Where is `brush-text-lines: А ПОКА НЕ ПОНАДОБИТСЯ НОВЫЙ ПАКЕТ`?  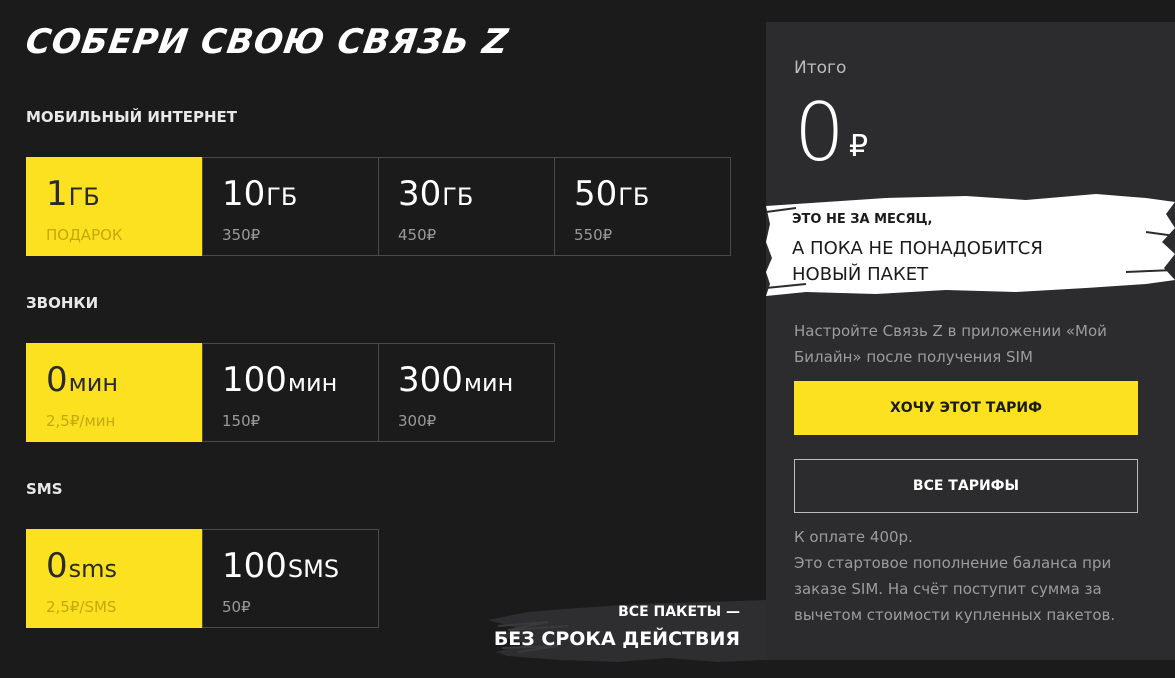 brush-text-lines: А ПОКА НЕ ПОНАДОБИТСЯ НОВЫЙ ПАКЕТ is located at coordinates (917, 262).